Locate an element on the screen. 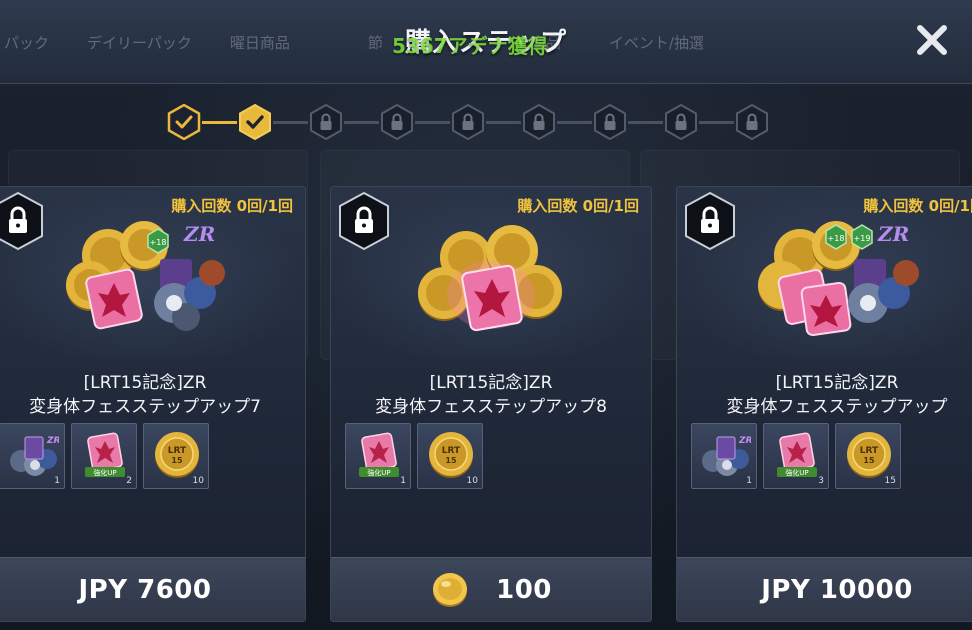 The width and height of the screenshot is (972, 630). item-slot: LRT 15 15 is located at coordinates (868, 456).